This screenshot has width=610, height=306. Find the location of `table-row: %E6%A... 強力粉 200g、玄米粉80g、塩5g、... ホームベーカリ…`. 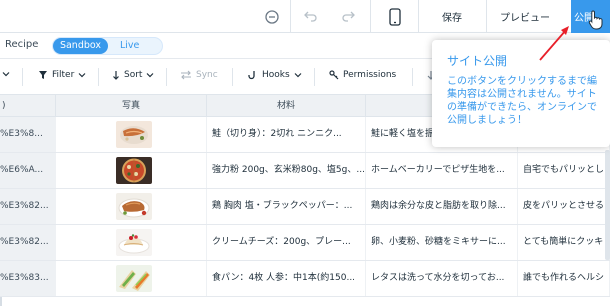

table-row: %E6%A... 強力粉 200g、玄米粉80g、塩5g、... ホームベーカリ… is located at coordinates (305, 171).